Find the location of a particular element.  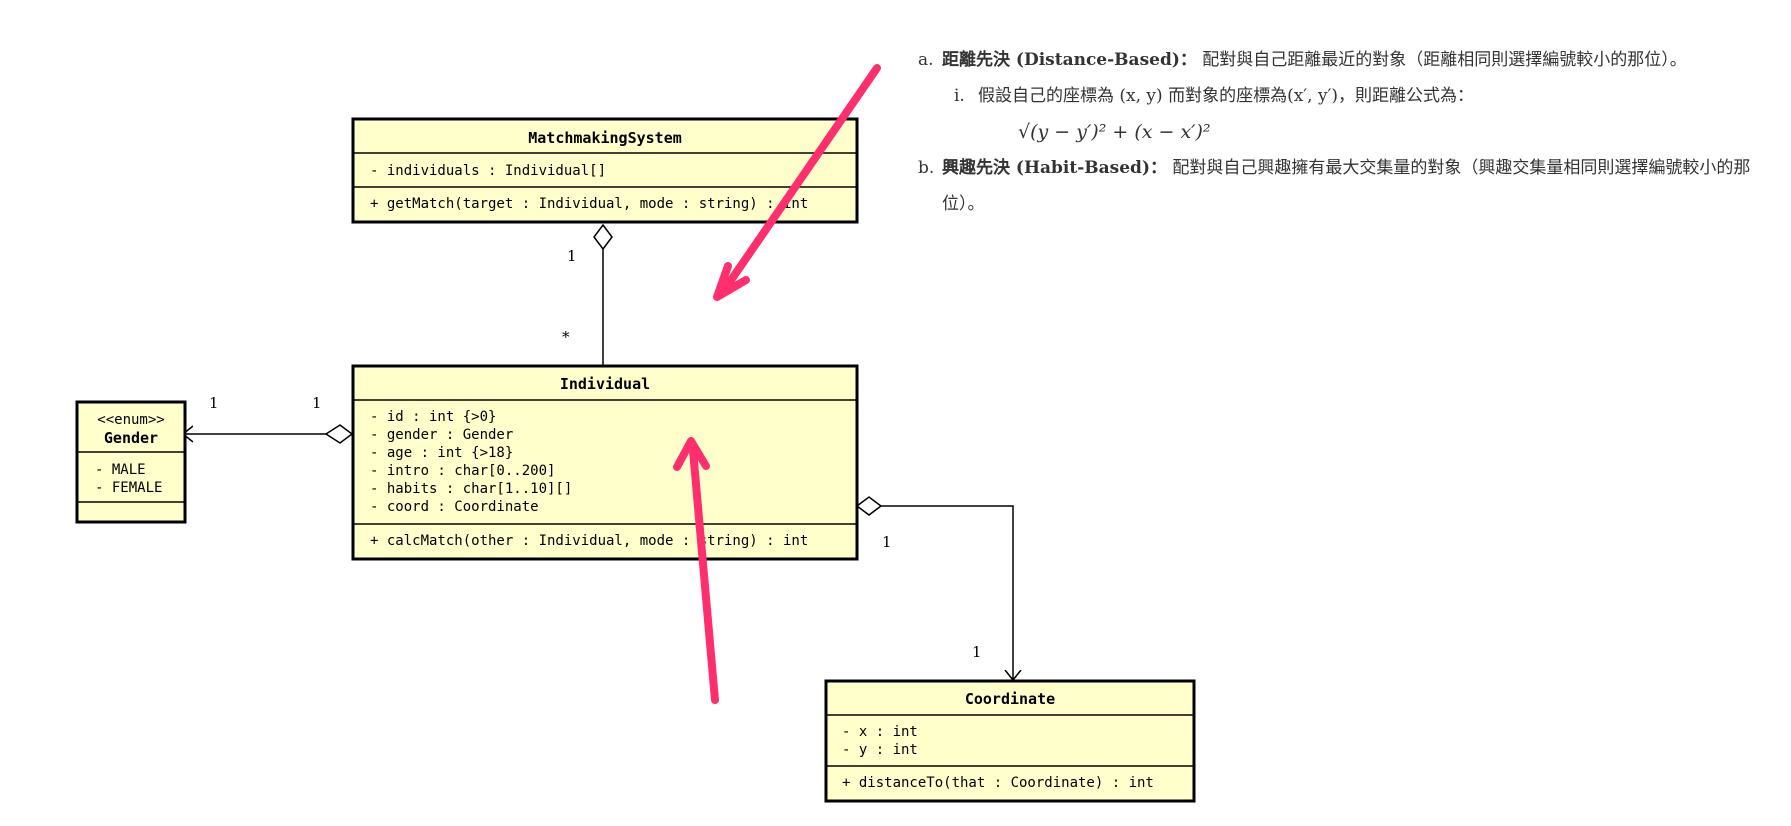

enum-literal: - FEMALE is located at coordinates (128, 488).